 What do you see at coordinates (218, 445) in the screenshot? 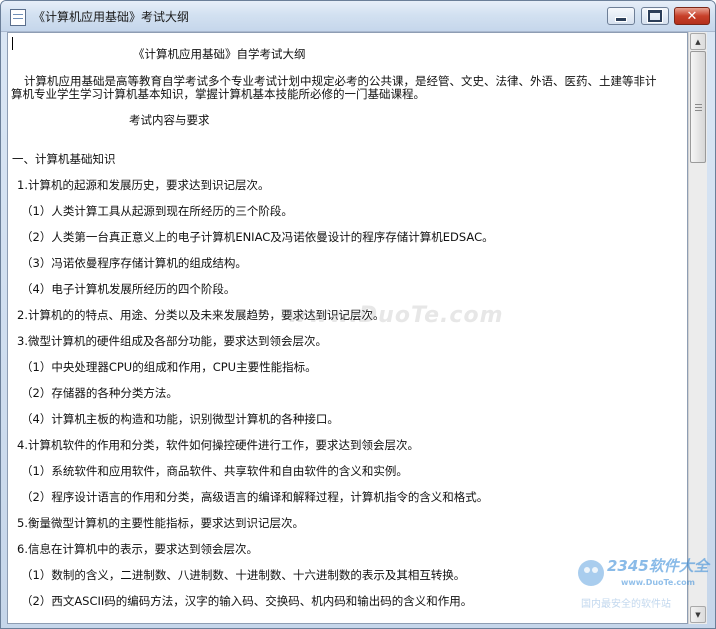
I see `outline-item: 4.计算机软件的作用和分类，软件如何操控硬件进行工作，要求达到领会层次。` at bounding box center [218, 445].